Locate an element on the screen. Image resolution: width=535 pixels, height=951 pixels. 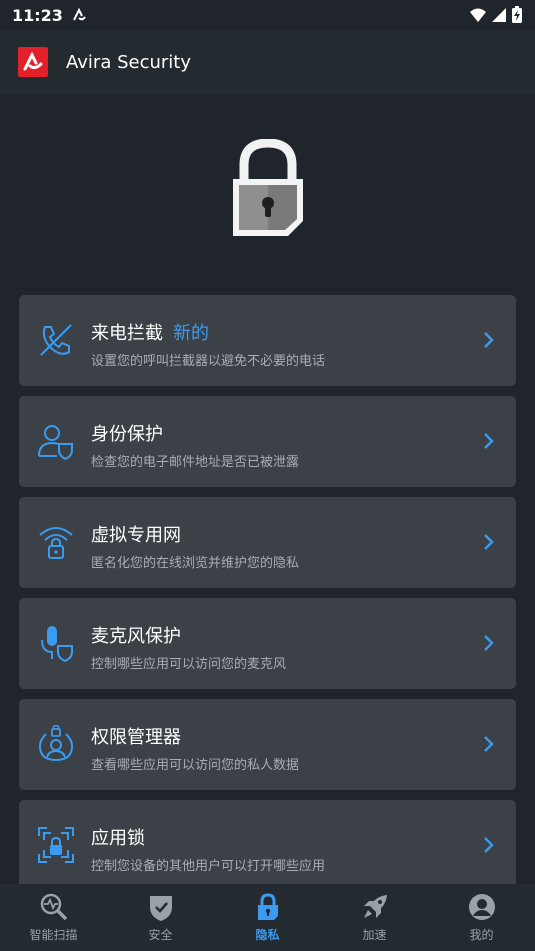
profile-icon is located at coordinates (481, 907).